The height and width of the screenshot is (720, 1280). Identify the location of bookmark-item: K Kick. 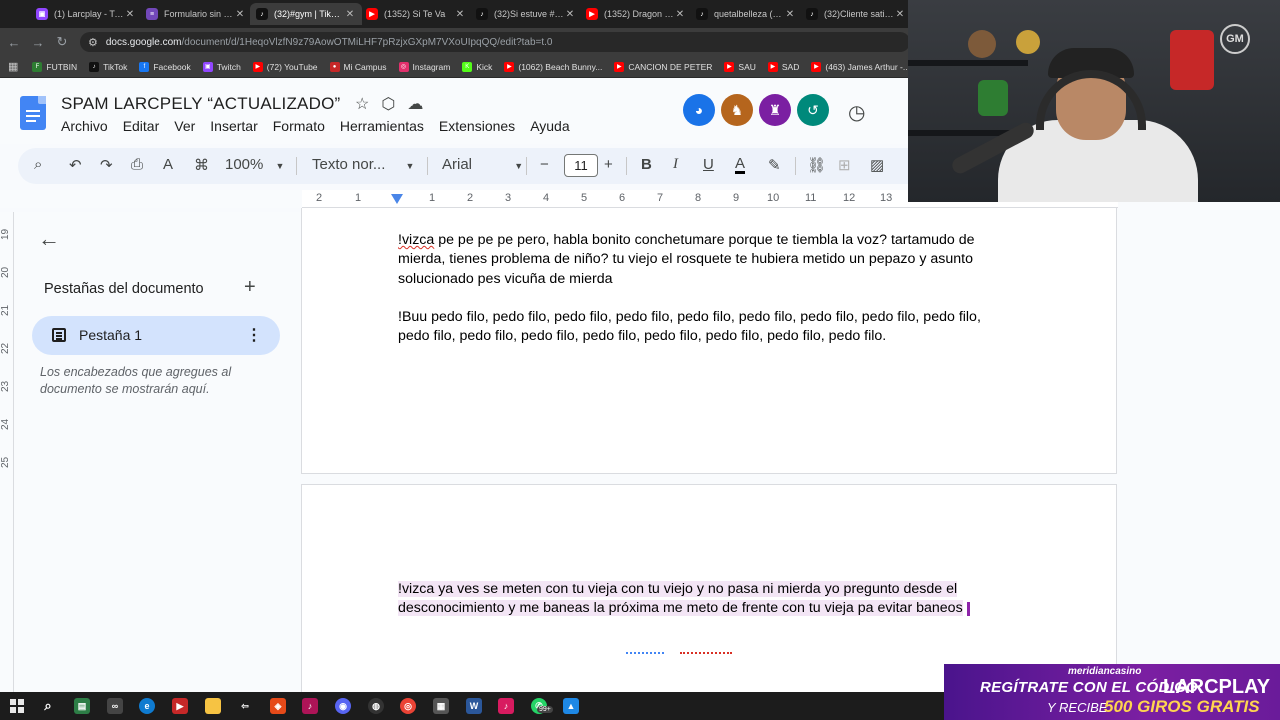
(477, 66).